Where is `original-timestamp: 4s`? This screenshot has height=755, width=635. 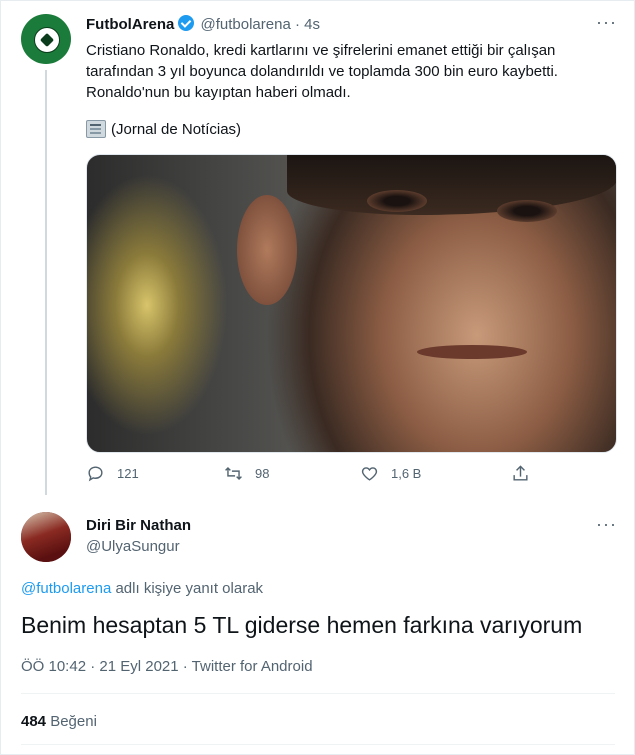
original-timestamp: 4s is located at coordinates (312, 24).